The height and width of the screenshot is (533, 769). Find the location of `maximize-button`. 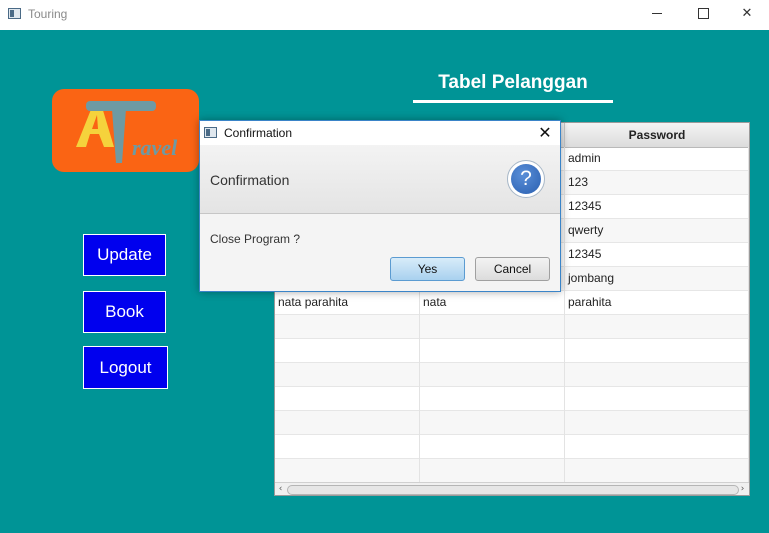

maximize-button is located at coordinates (703, 15).